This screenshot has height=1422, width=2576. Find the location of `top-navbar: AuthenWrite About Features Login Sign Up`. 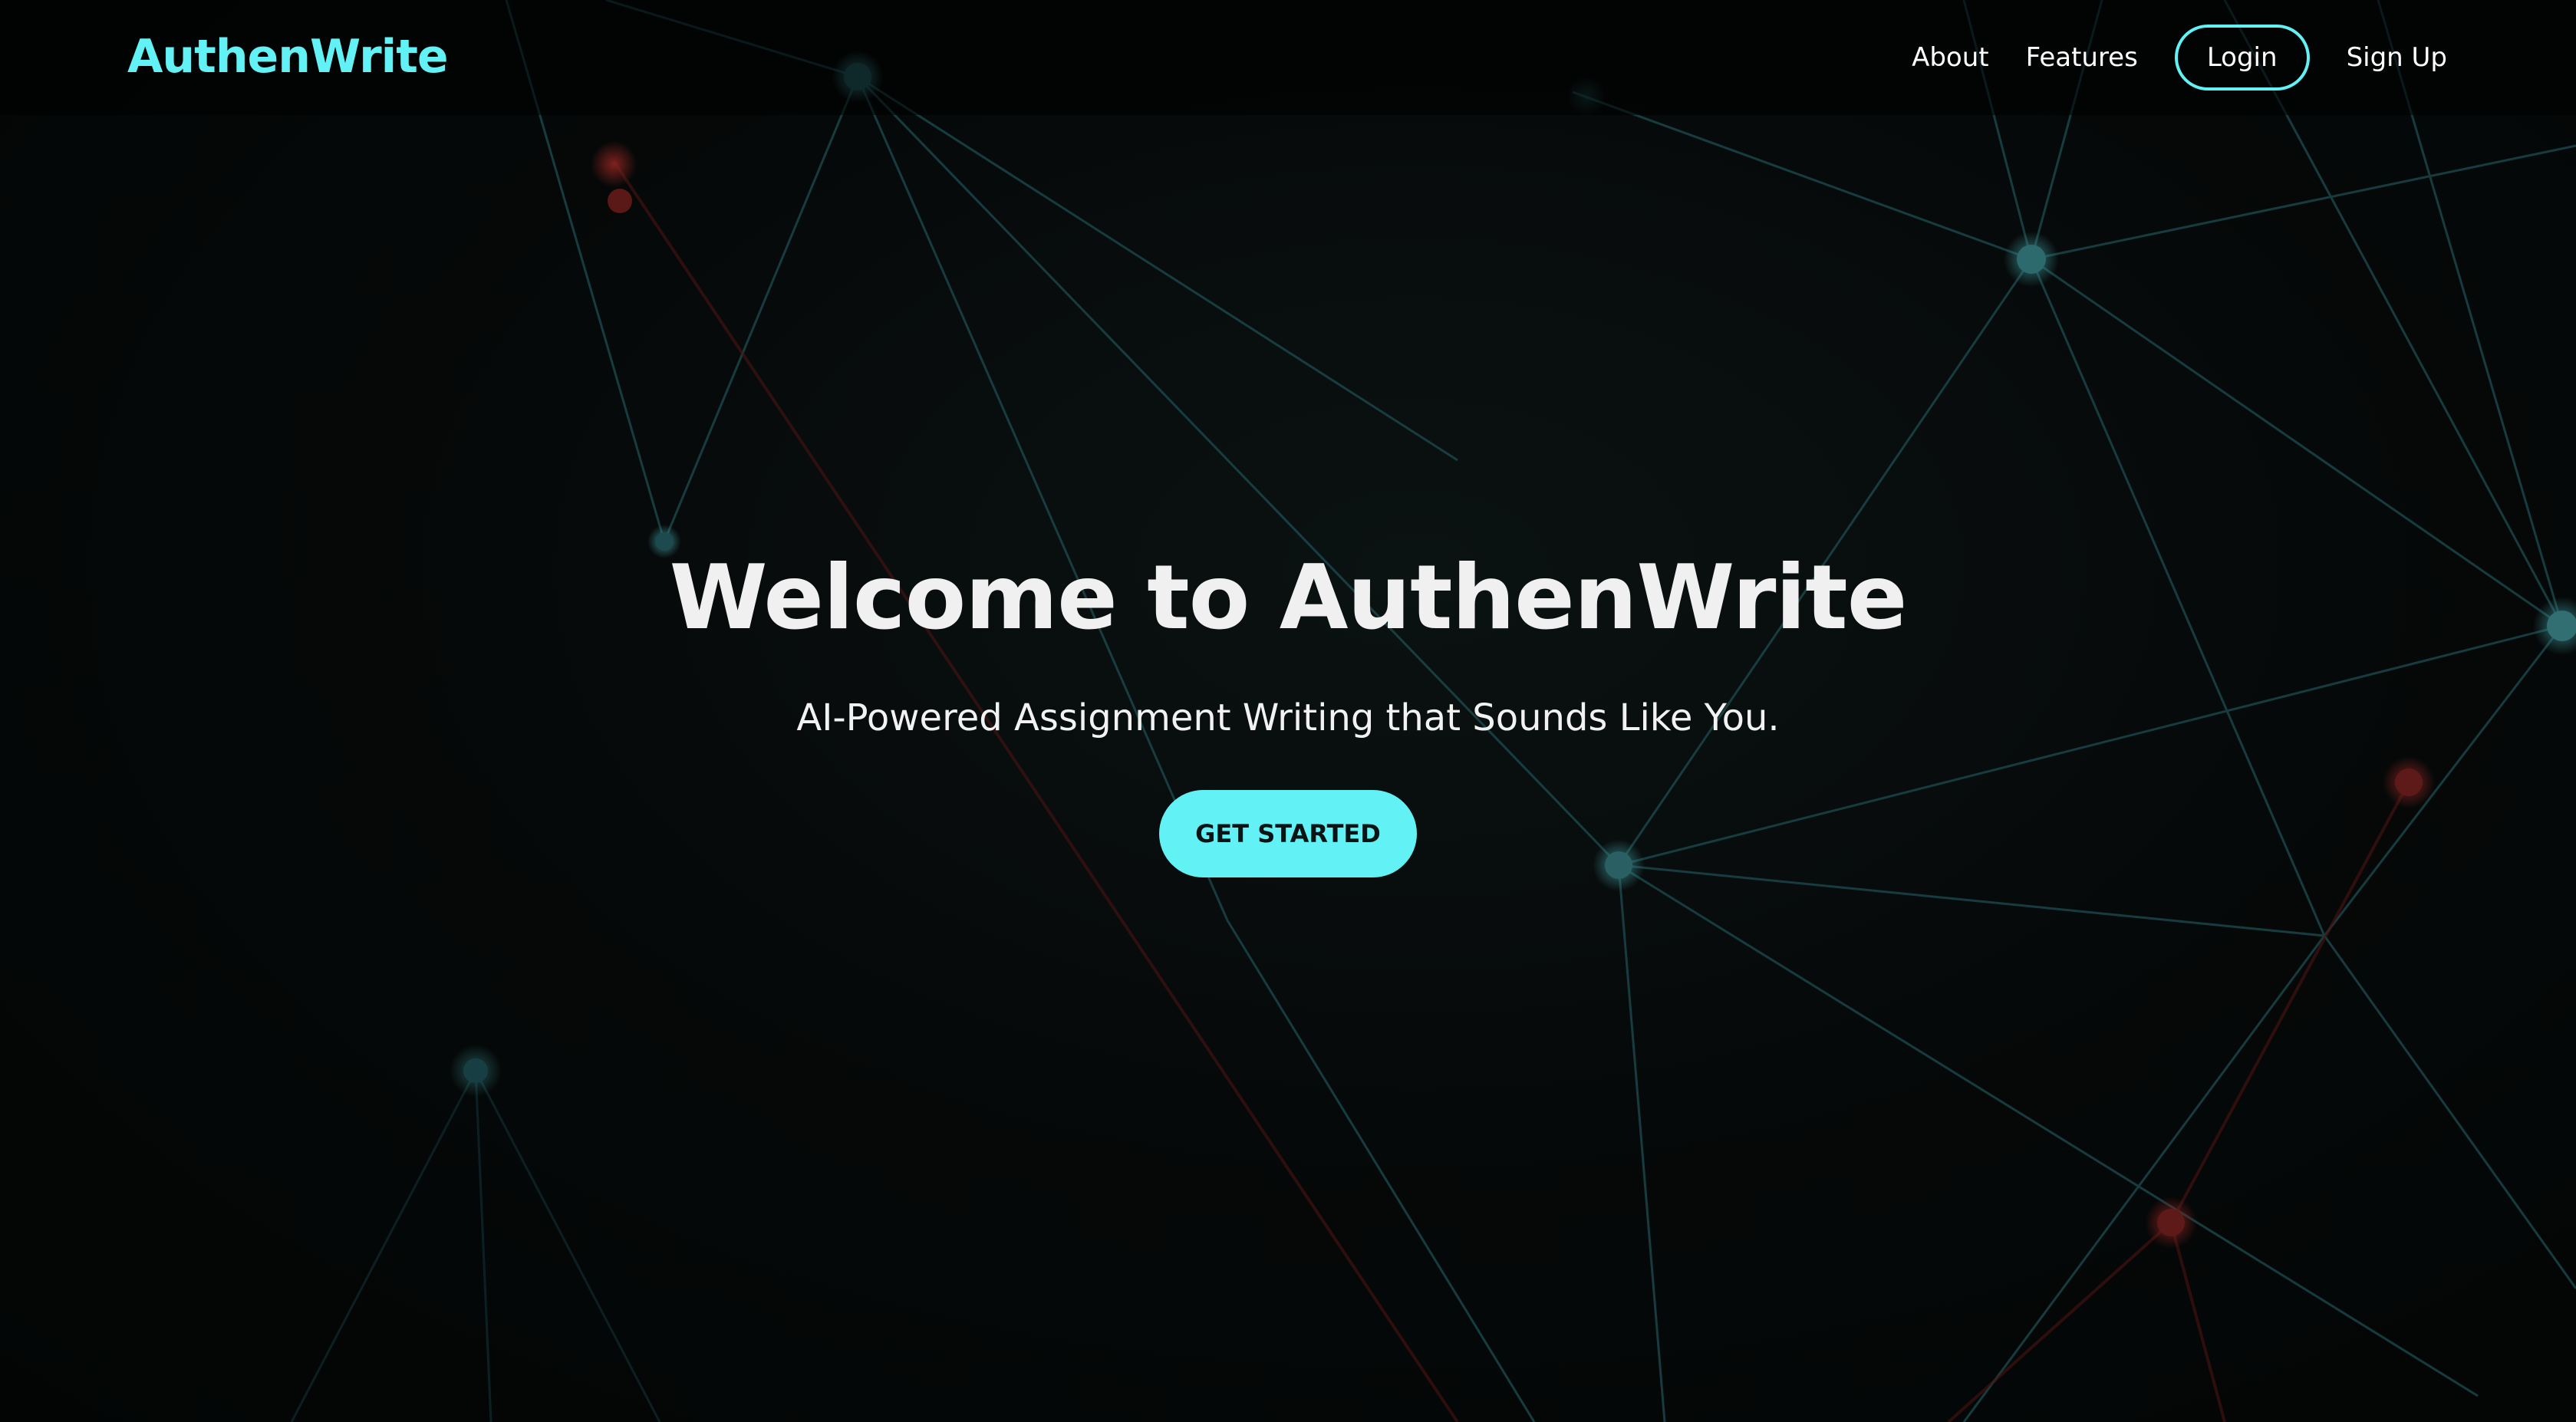

top-navbar: AuthenWrite About Features Login Sign Up is located at coordinates (1288, 57).